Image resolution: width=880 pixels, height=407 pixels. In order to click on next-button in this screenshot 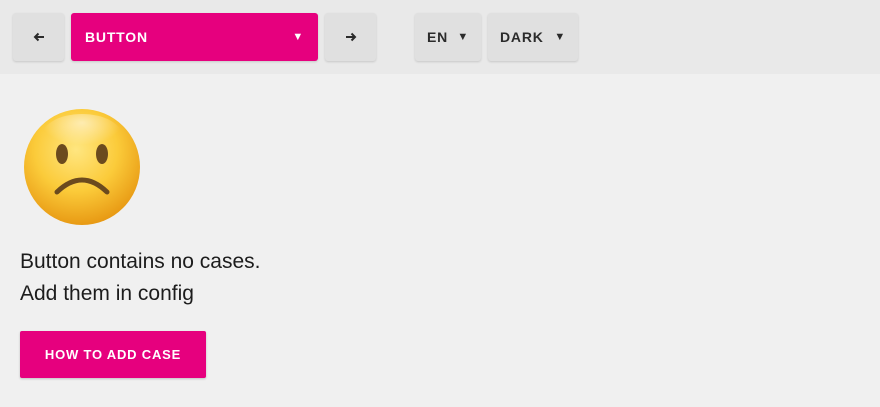, I will do `click(350, 37)`.